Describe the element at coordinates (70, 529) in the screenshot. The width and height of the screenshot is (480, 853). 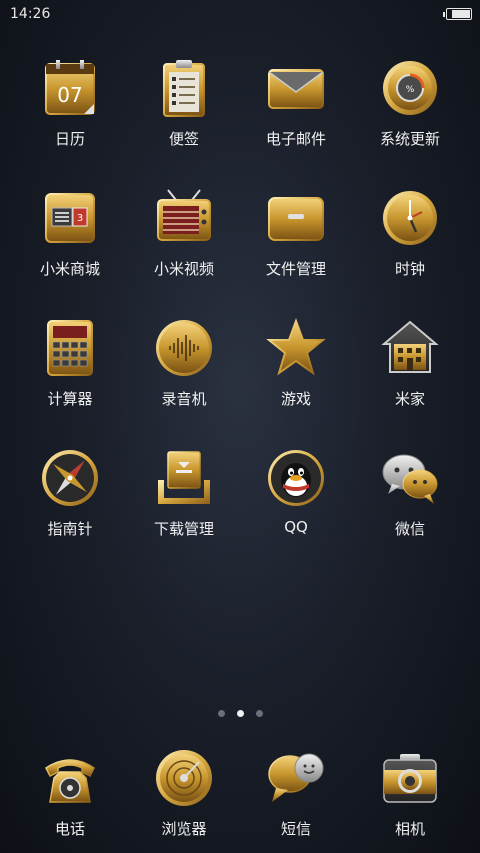
I see `app-label: 指南针` at that location.